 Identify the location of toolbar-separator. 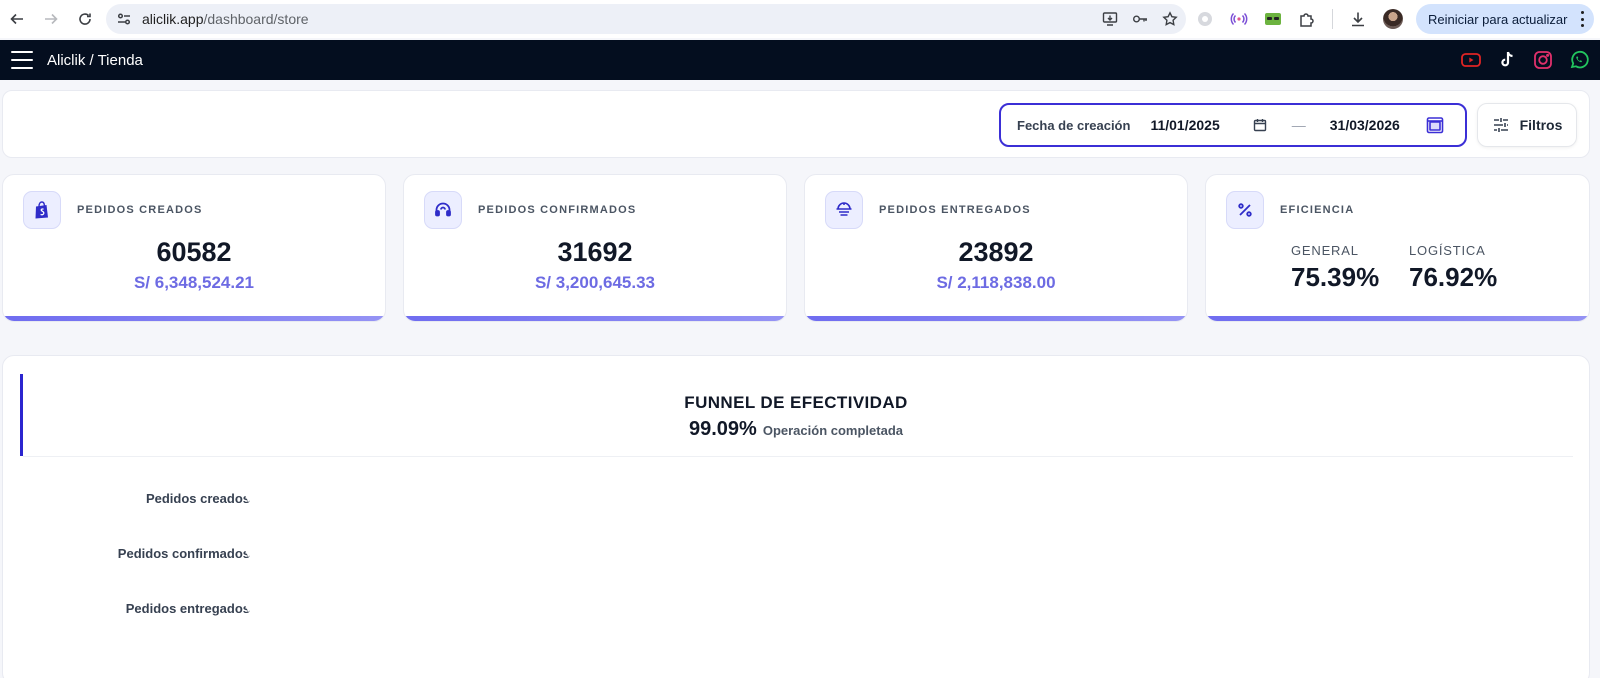
(1332, 19).